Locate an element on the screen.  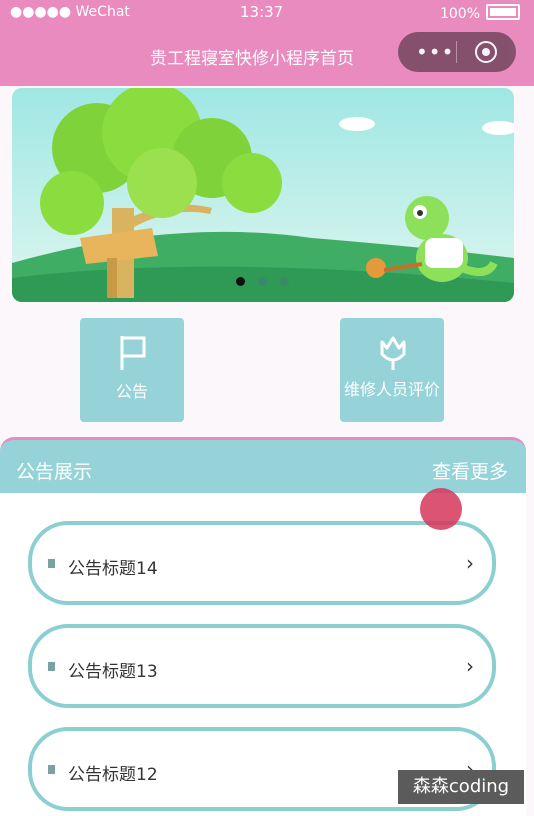
repair-staff-review-shortcut: 维修人员评价 is located at coordinates (392, 370).